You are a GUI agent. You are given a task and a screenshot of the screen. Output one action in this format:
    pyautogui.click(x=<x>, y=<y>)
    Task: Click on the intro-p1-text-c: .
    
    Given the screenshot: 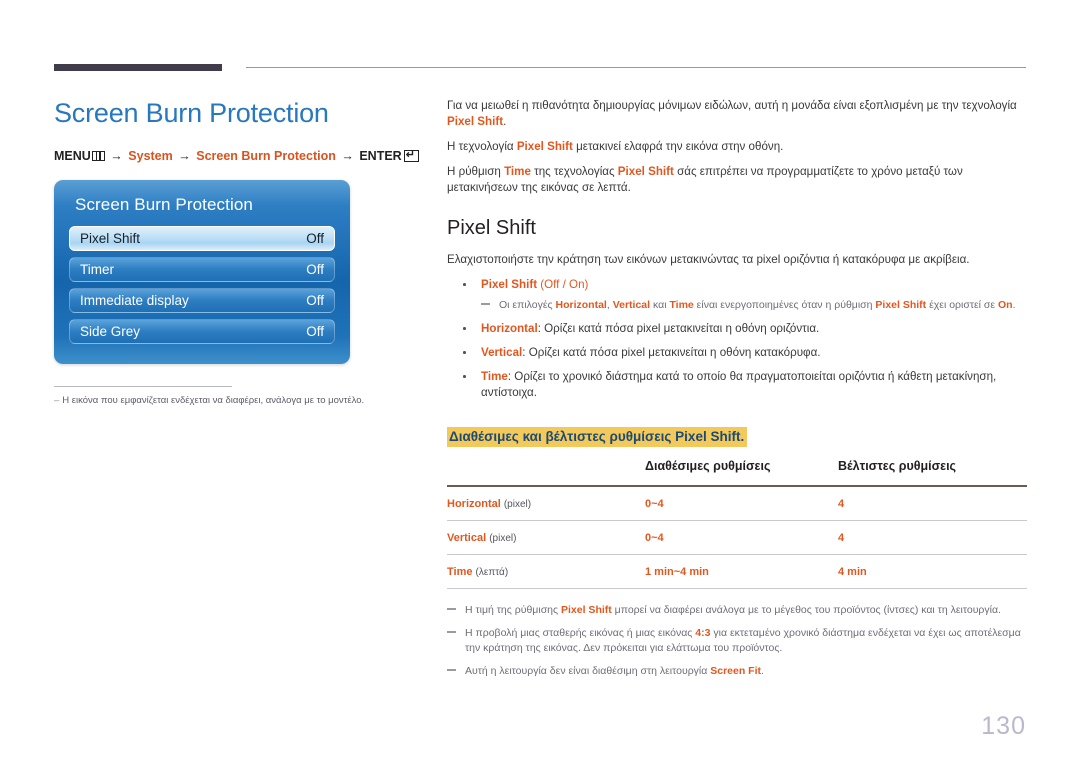 What is the action you would take?
    pyautogui.click(x=505, y=121)
    